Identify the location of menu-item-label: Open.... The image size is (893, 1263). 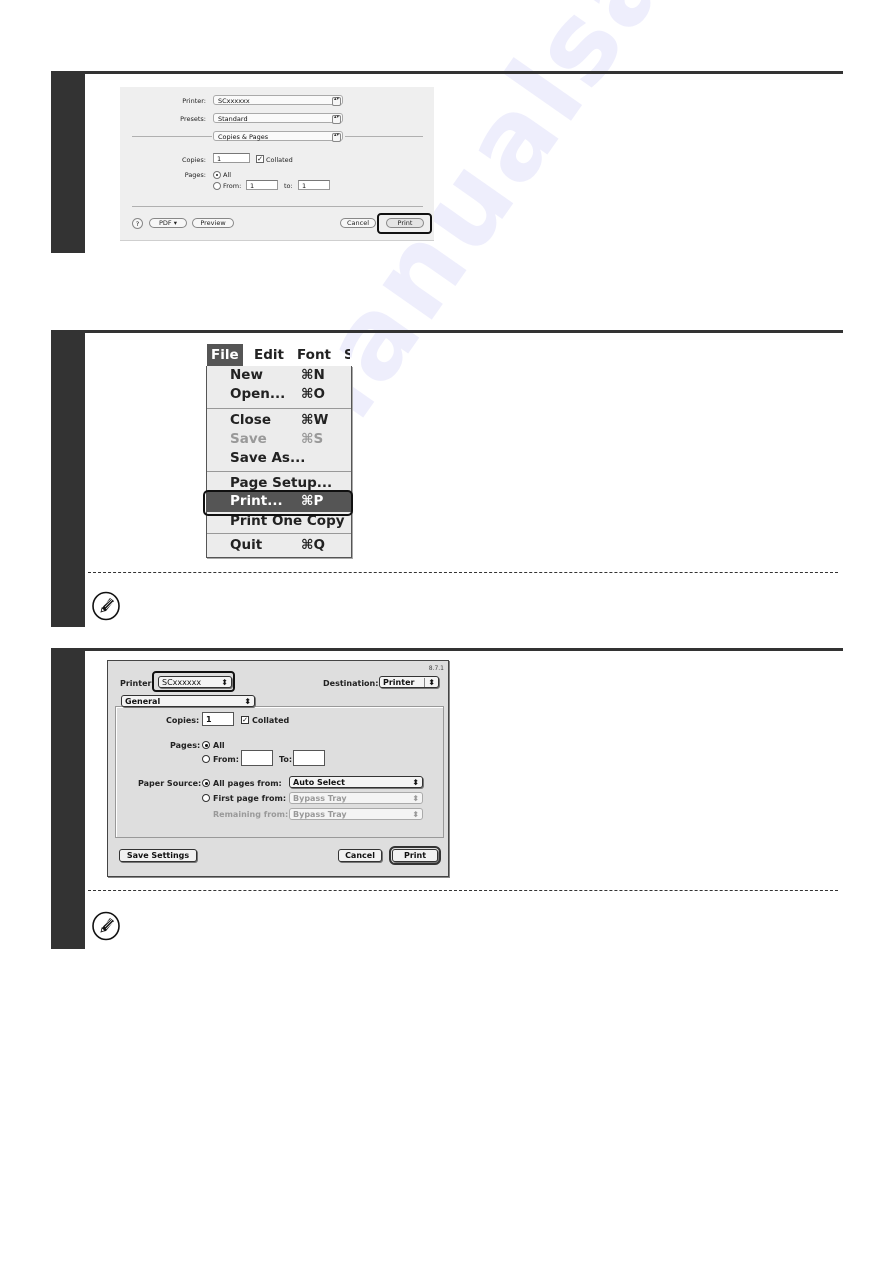
(258, 394).